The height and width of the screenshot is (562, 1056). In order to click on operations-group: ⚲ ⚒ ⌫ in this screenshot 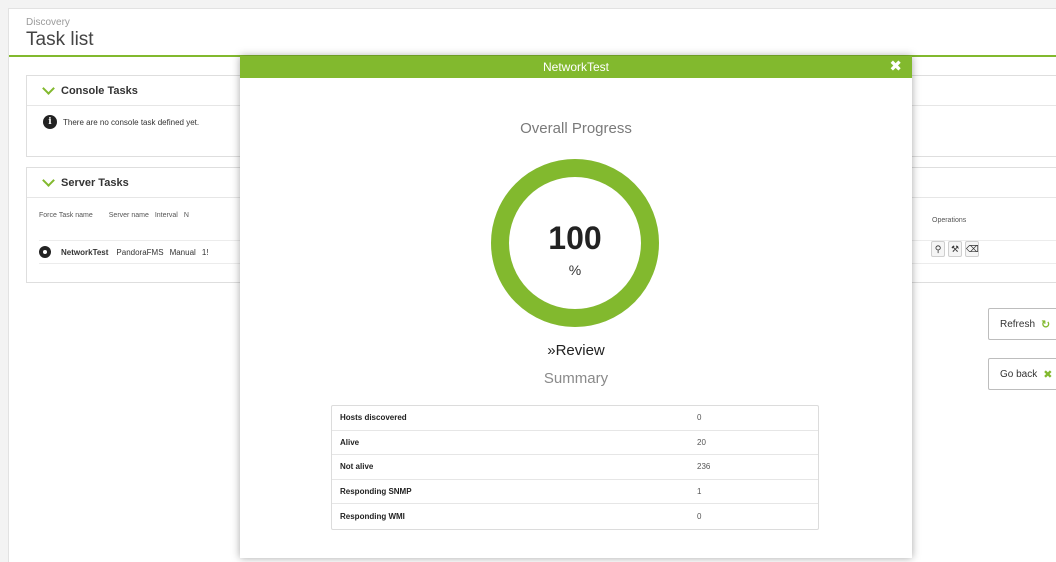, I will do `click(955, 249)`.